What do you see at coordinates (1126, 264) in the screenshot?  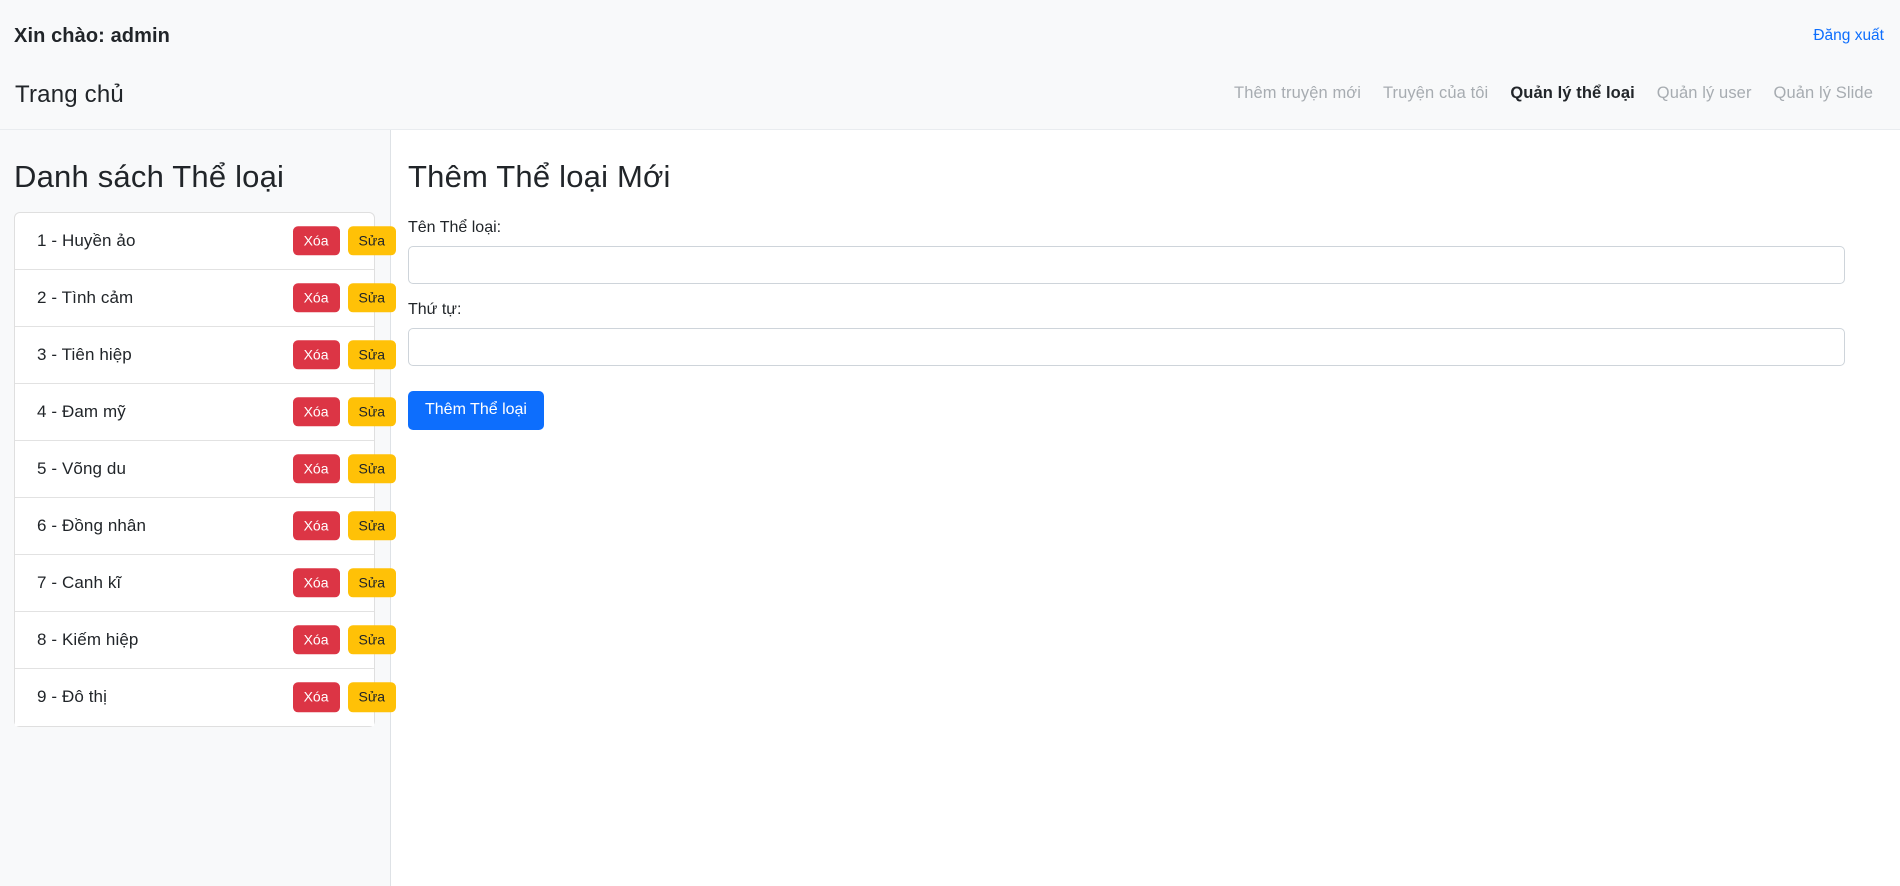 I see `category-name-input` at bounding box center [1126, 264].